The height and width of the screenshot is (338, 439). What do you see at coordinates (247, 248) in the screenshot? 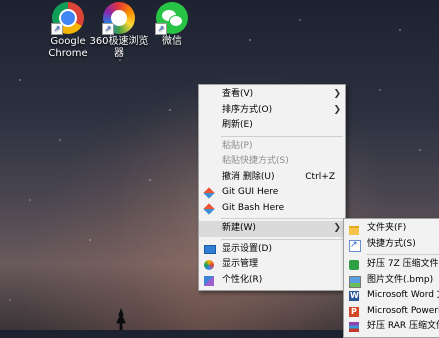
I see `menu-item-label: 显示设置(D)` at bounding box center [247, 248].